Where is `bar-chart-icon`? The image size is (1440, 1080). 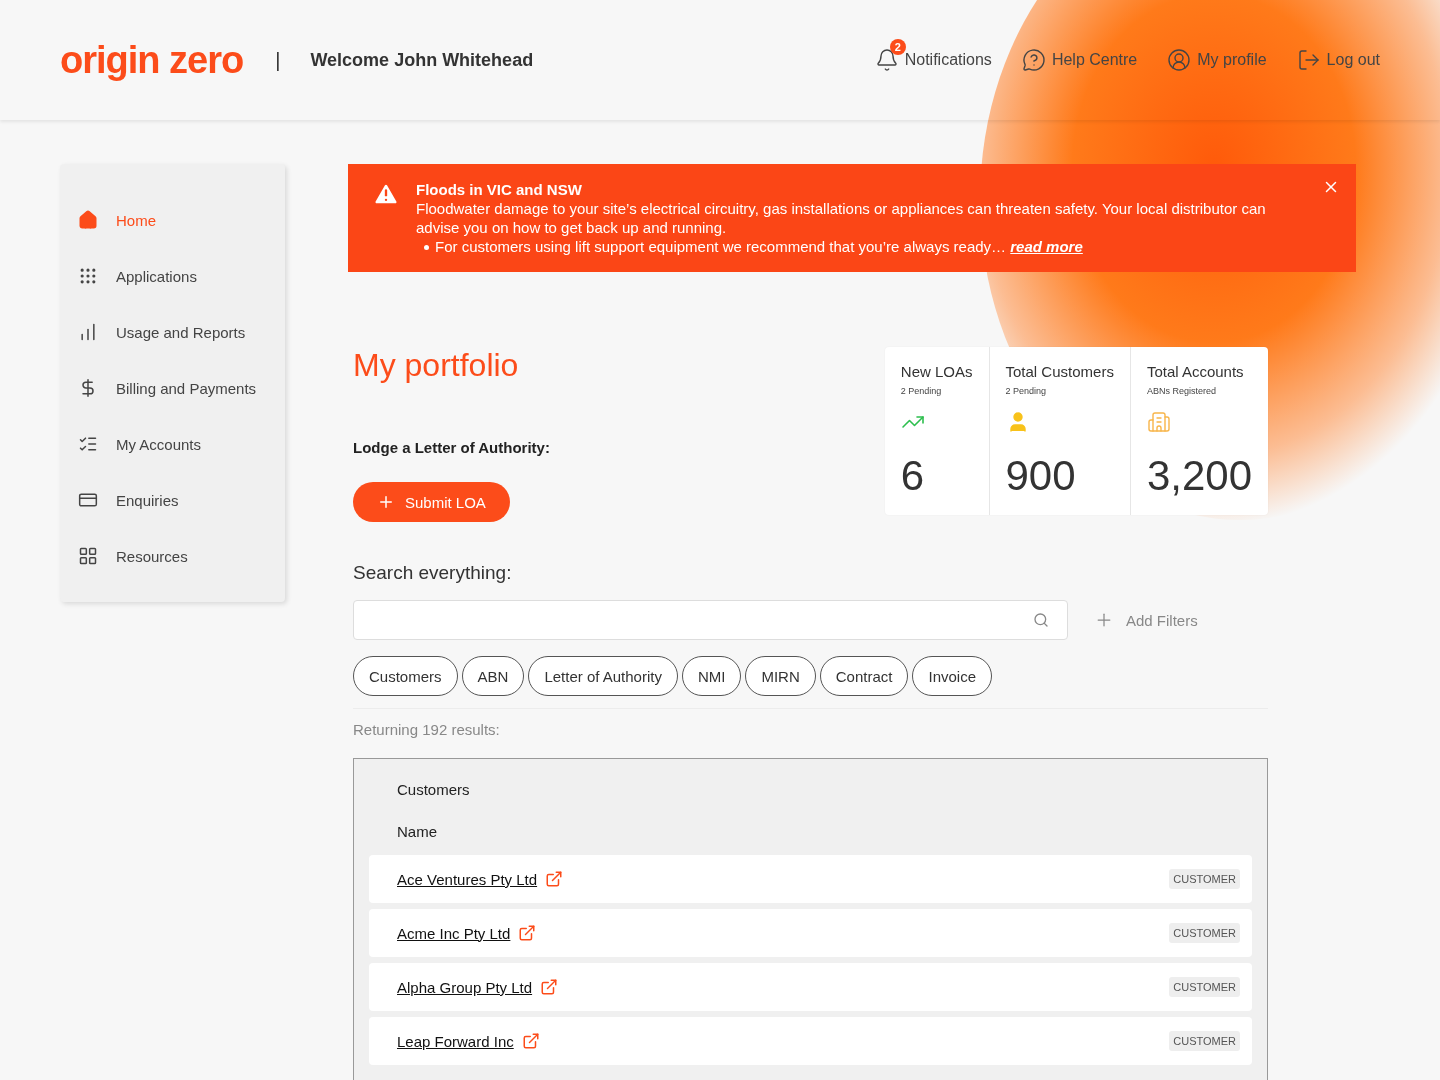 bar-chart-icon is located at coordinates (88, 332).